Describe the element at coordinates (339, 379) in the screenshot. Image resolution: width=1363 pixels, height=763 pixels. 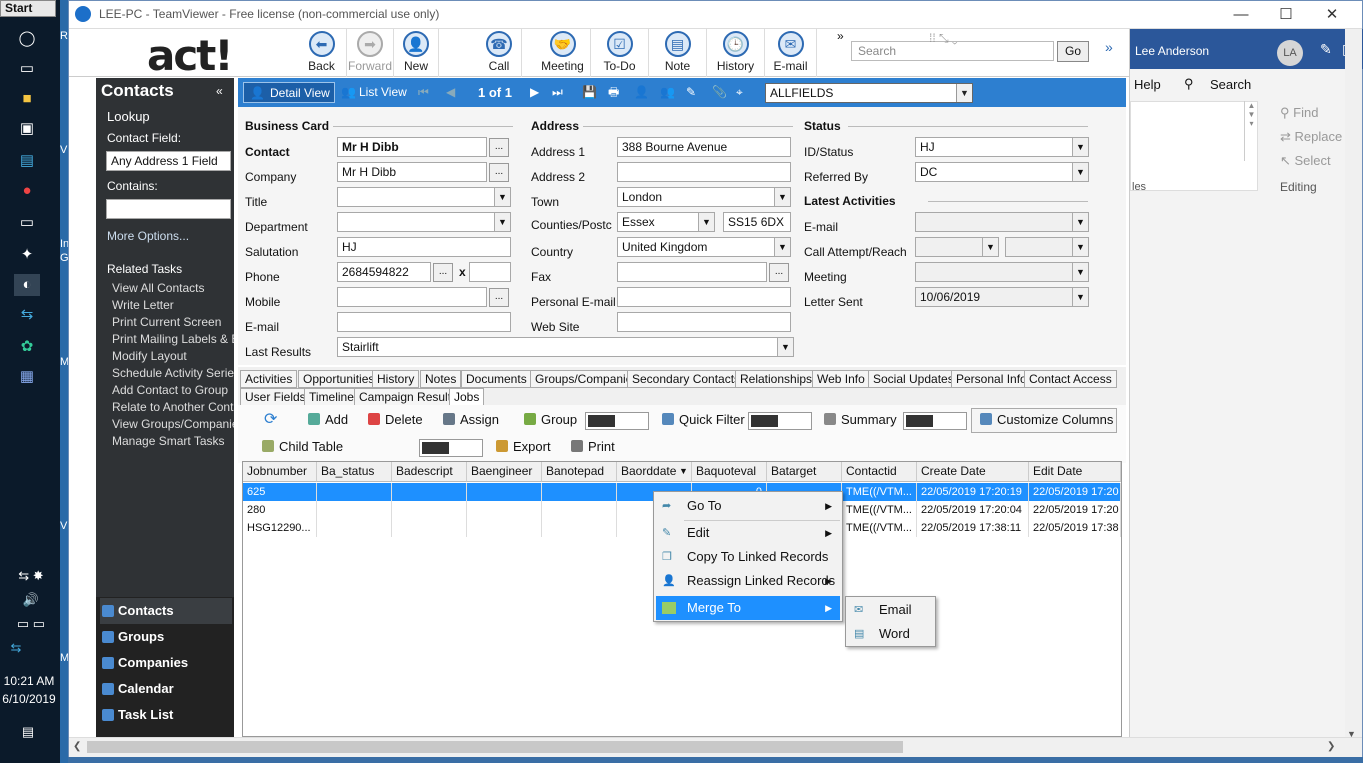
I see `tab-opportunities: Opportunities` at that location.